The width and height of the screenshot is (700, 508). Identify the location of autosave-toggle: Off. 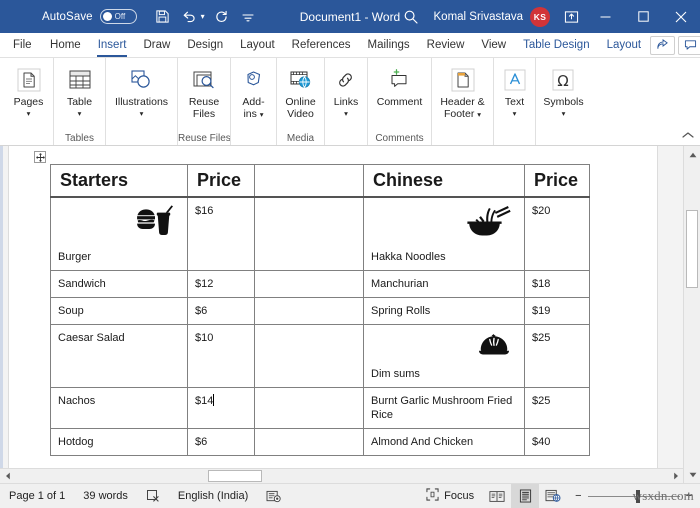
(118, 16).